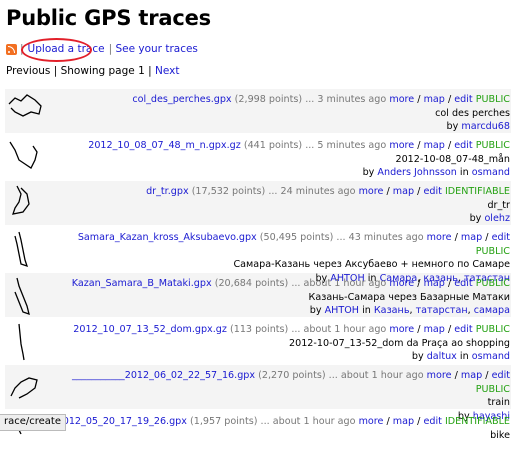  What do you see at coordinates (442, 310) in the screenshot?
I see `trace-tag-link: татарстан` at bounding box center [442, 310].